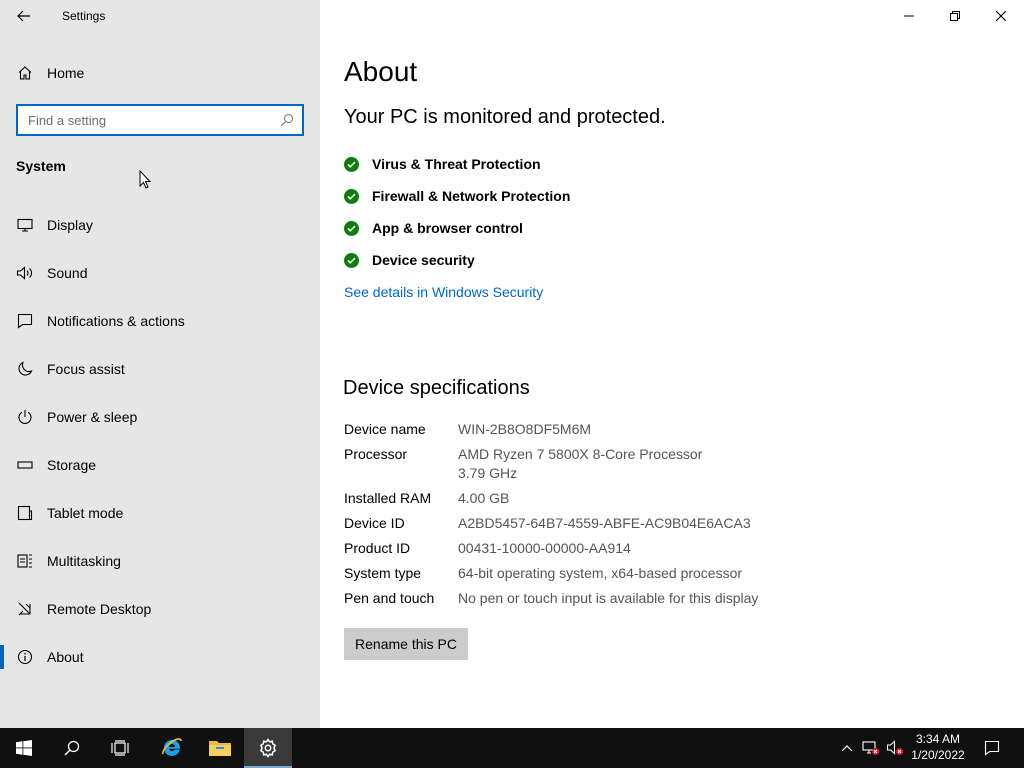  I want to click on search-box, so click(160, 120).